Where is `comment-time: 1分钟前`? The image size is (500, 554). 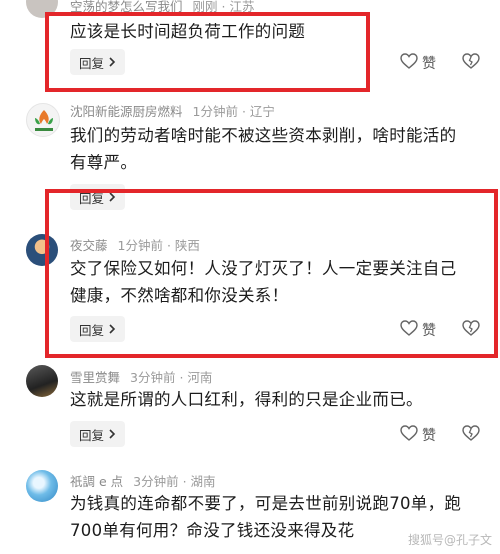
comment-time: 1分钟前 is located at coordinates (215, 111).